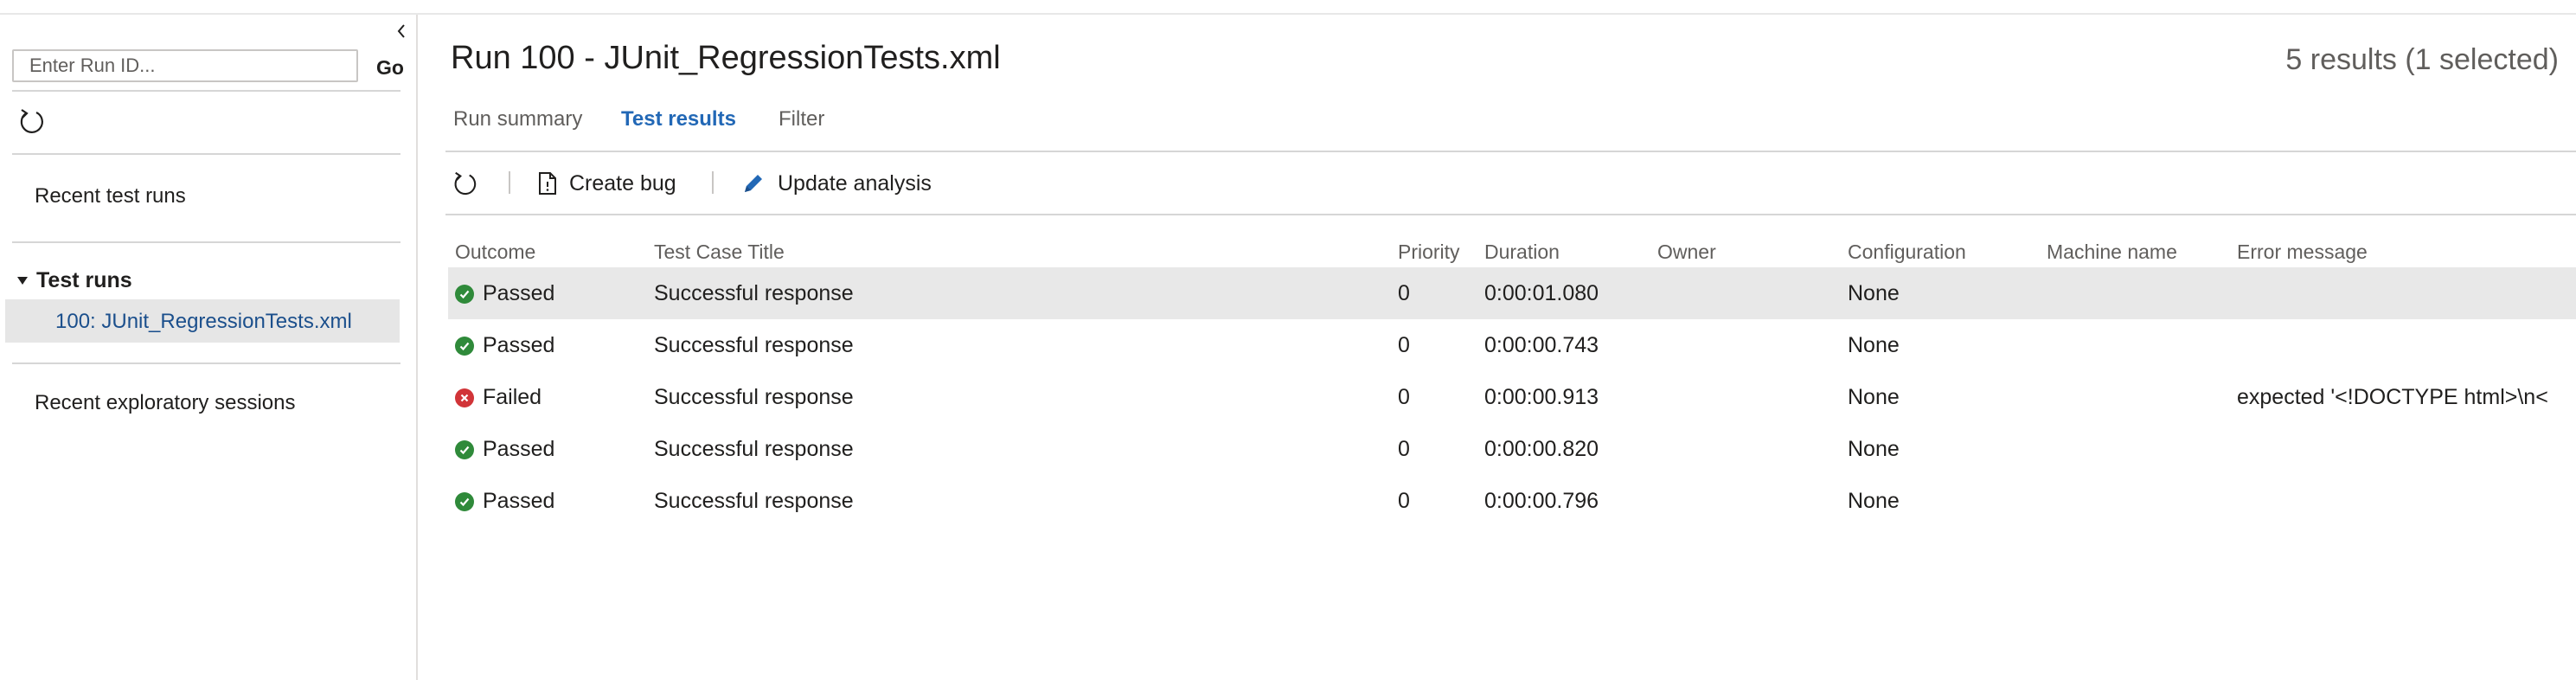 This screenshot has height=680, width=2576. I want to click on duration-cell: 0:00:00.820, so click(1541, 449).